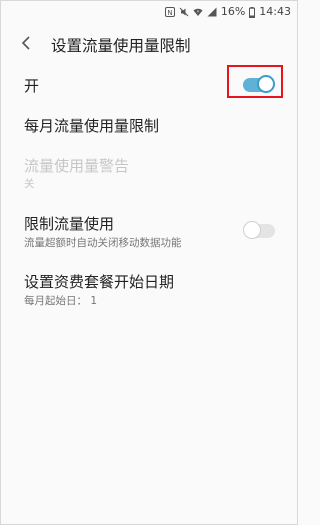  What do you see at coordinates (212, 12) in the screenshot?
I see `signal-icon` at bounding box center [212, 12].